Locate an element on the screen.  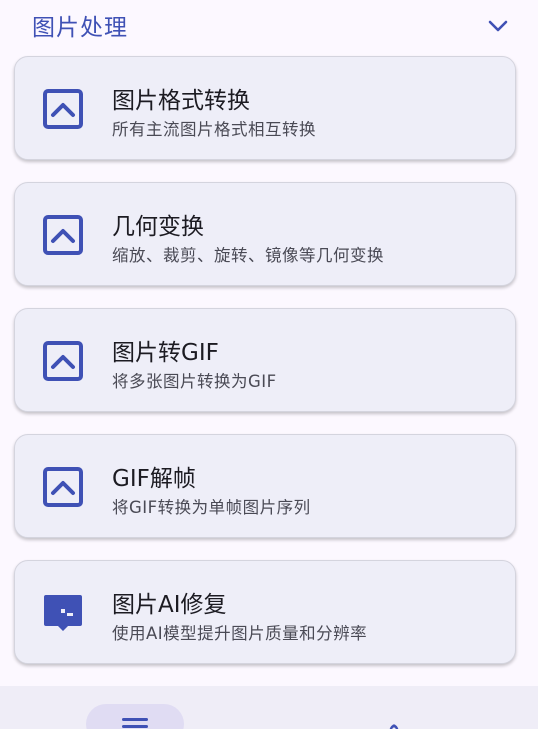
section-title: 图片处理 is located at coordinates (80, 28).